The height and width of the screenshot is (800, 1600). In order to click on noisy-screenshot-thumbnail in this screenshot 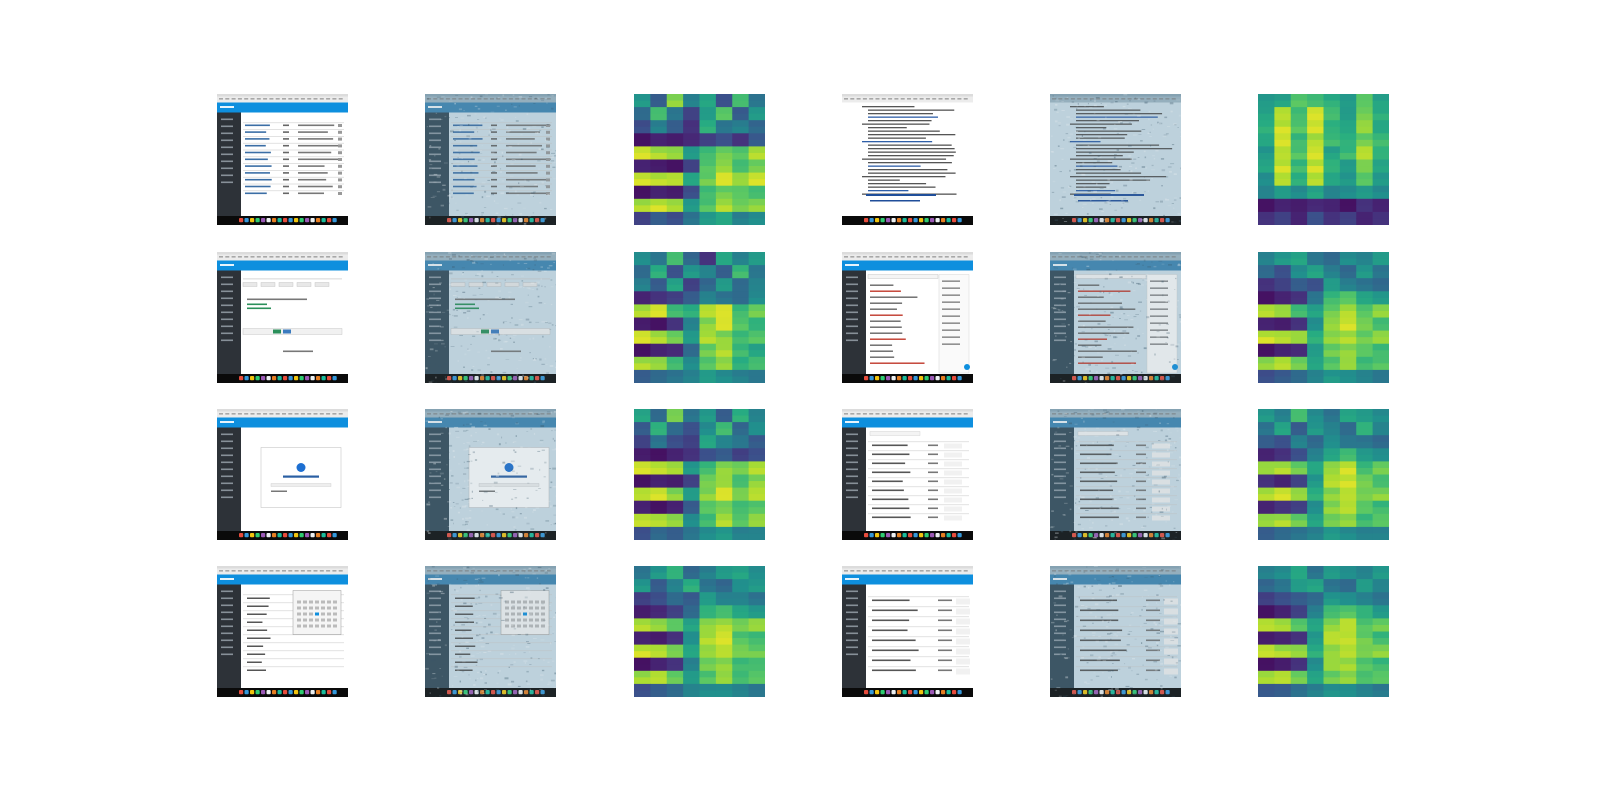, I will do `click(1115, 631)`.